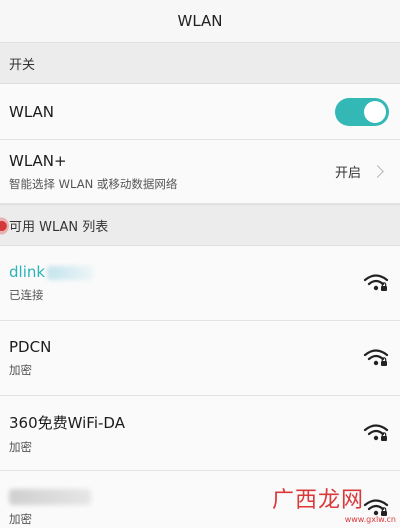 This screenshot has height=528, width=400. Describe the element at coordinates (200, 112) in the screenshot. I see `wlan-toggle-row: WLAN` at that location.